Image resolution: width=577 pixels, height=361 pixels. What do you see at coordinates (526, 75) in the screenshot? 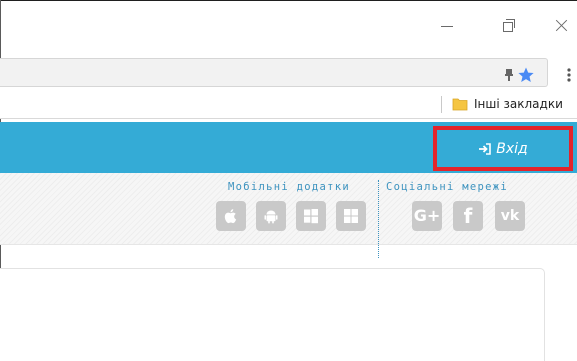
I see `bookmark-star-icon` at bounding box center [526, 75].